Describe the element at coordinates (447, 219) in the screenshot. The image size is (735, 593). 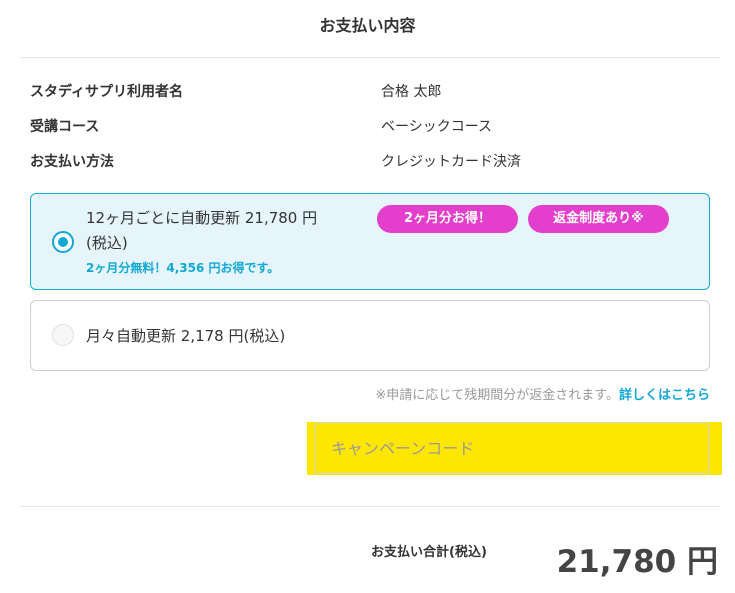
I see `badge-two-months-off: 2ヶ月分お得！` at that location.